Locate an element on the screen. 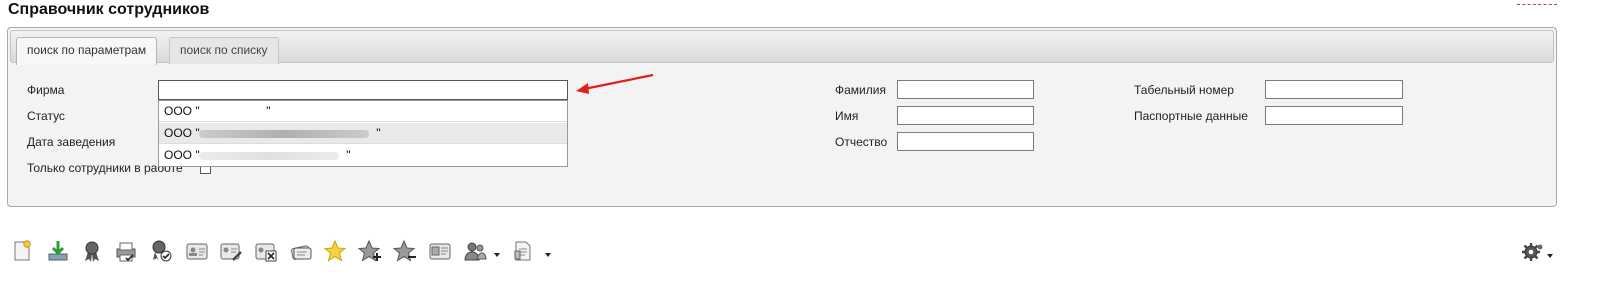 The width and height of the screenshot is (1616, 281). annotation-arrow-icon is located at coordinates (615, 83).